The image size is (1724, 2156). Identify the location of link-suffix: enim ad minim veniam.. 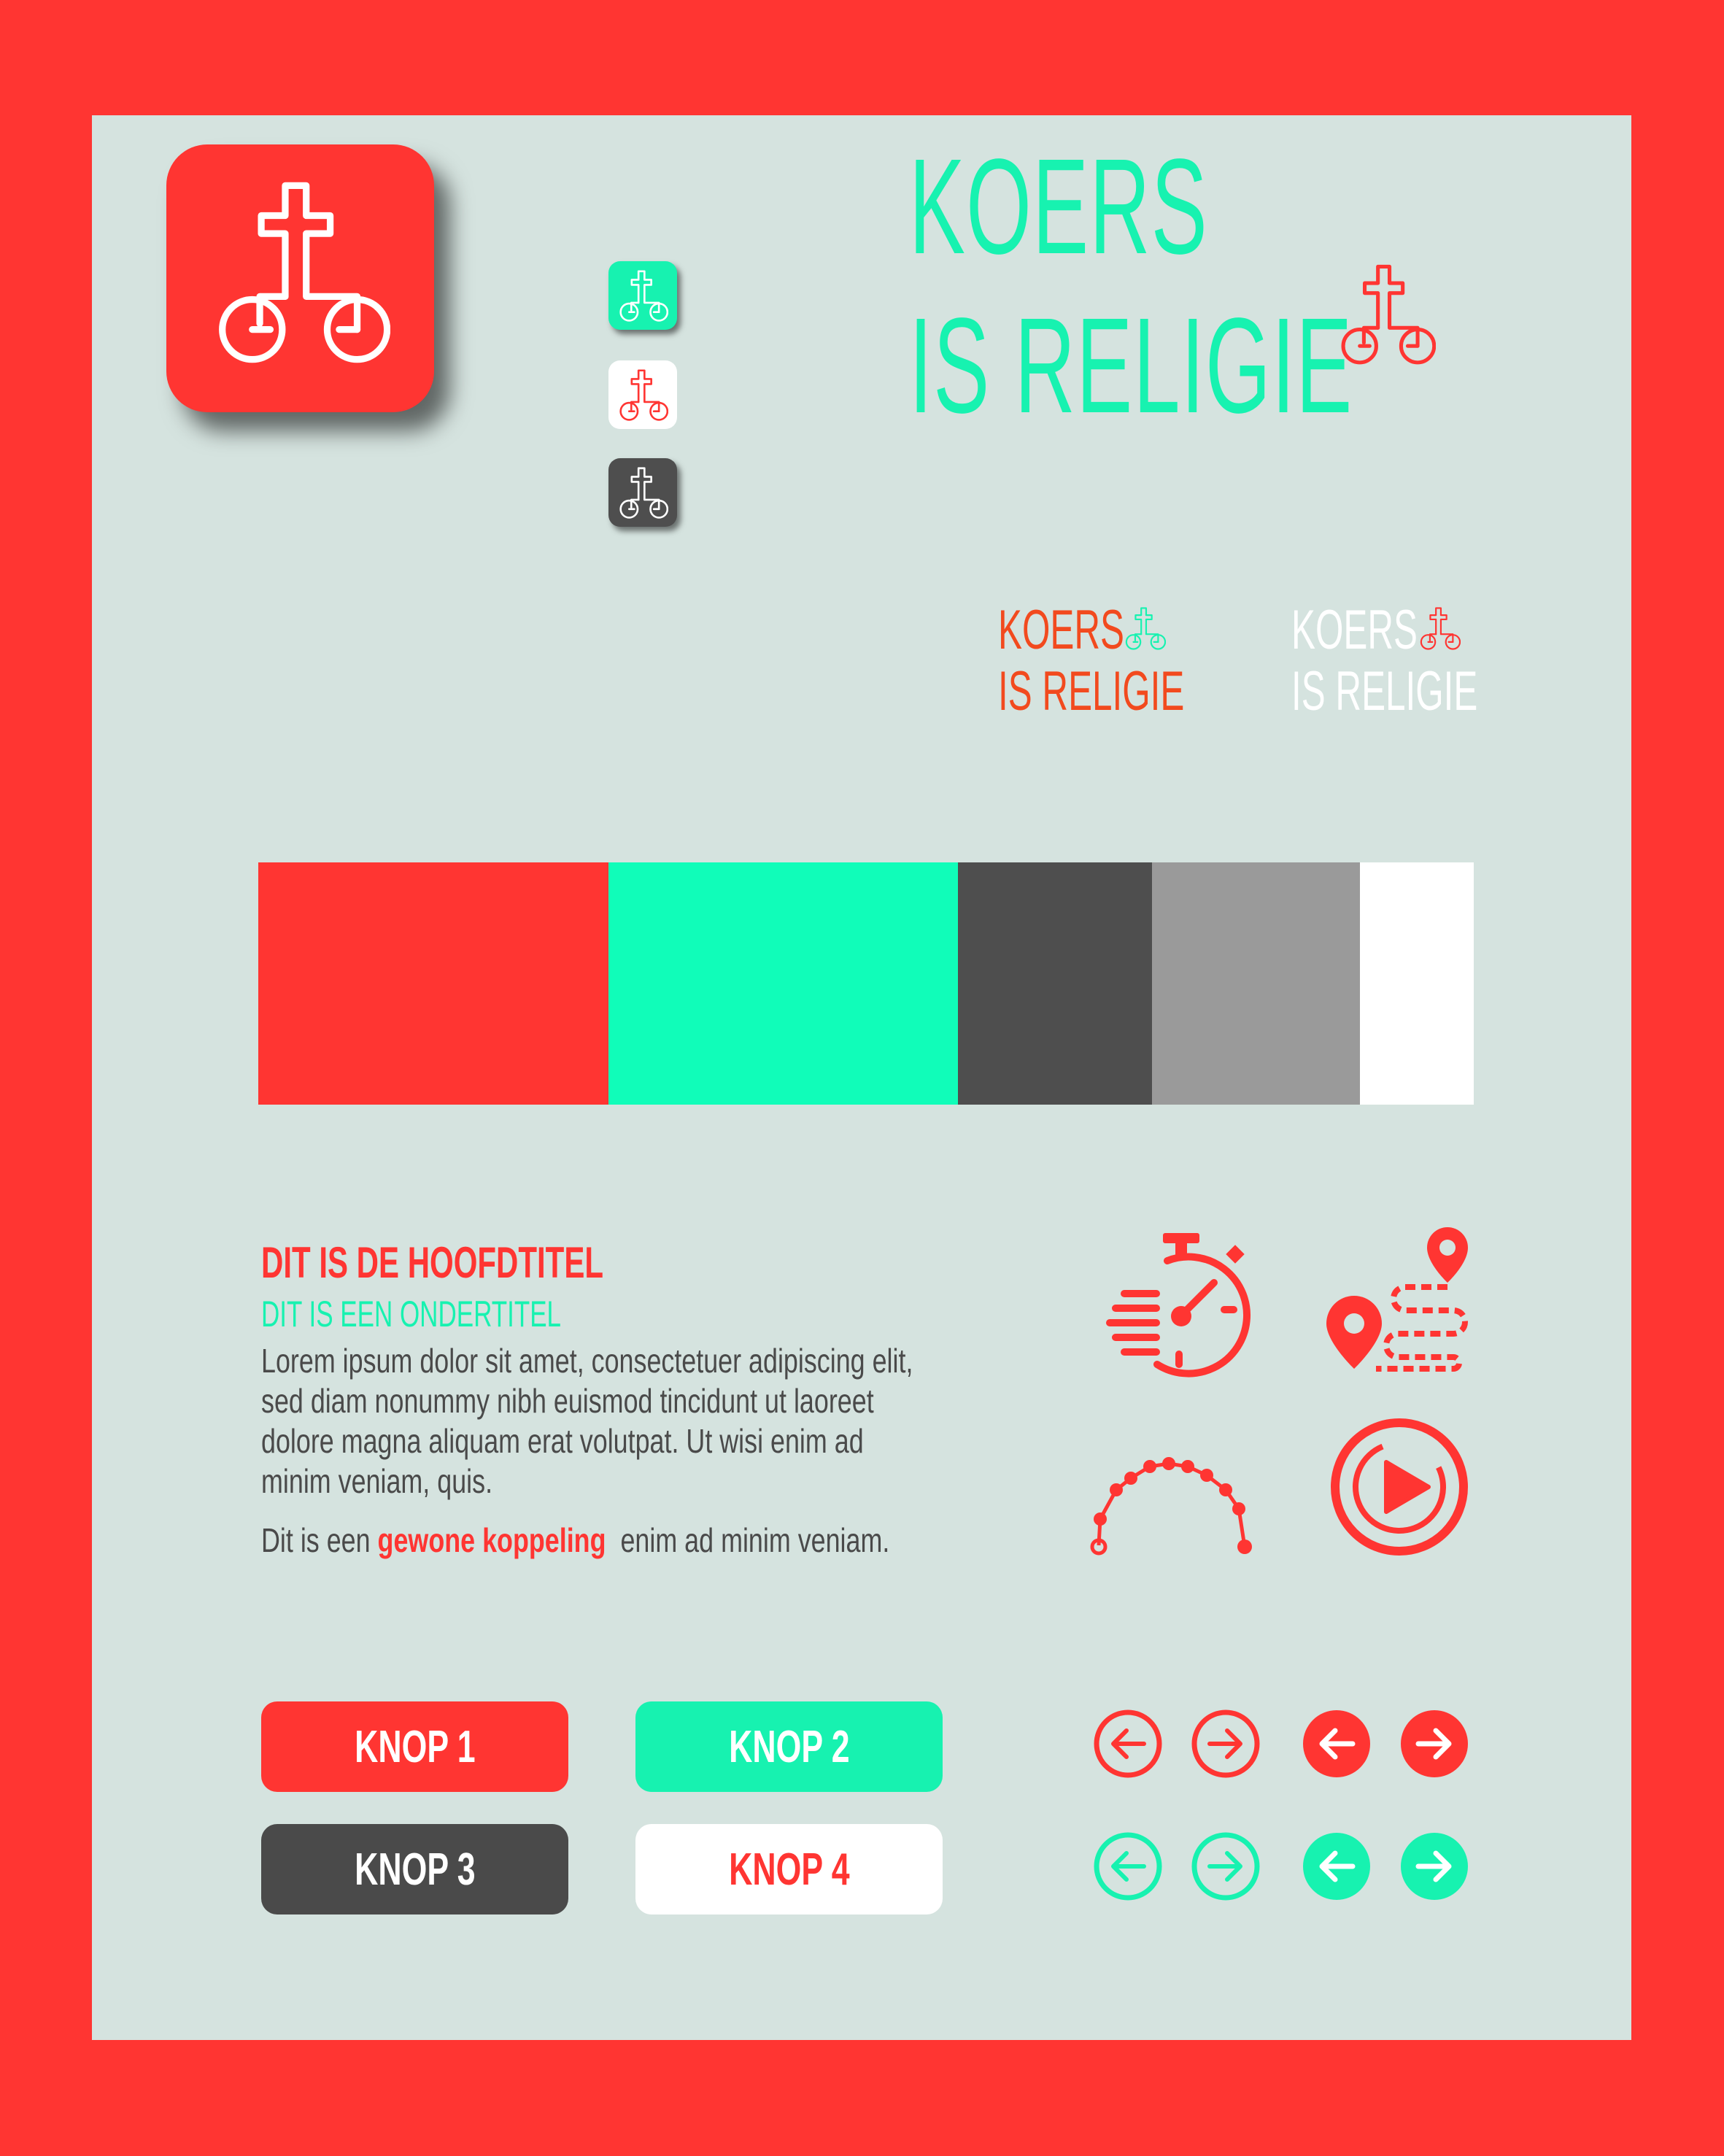
(755, 1540).